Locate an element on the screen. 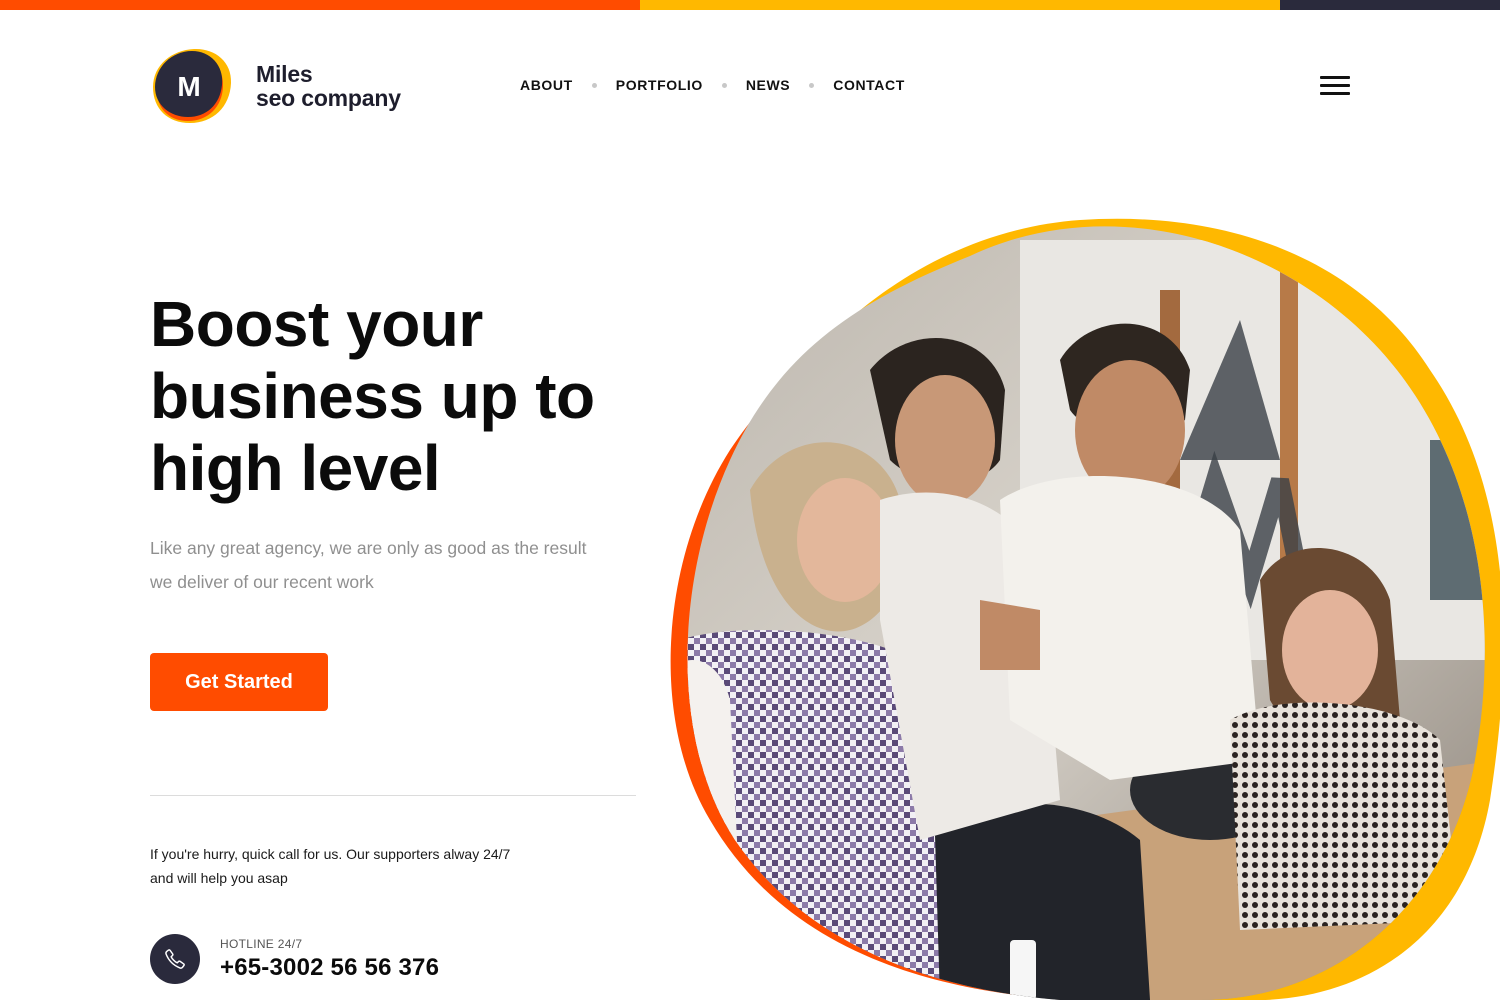 Image resolution: width=1500 pixels, height=1000 pixels. logo-line-2: seo company is located at coordinates (328, 97).